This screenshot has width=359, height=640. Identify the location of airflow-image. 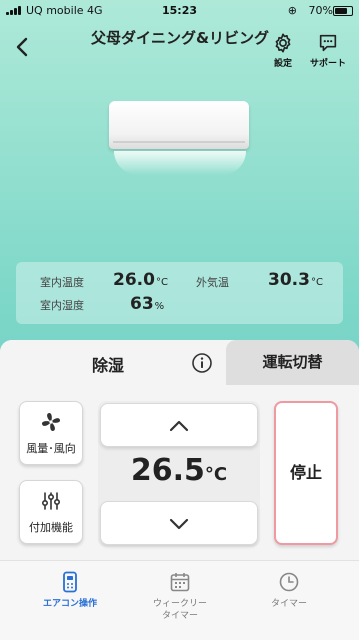
(180, 163).